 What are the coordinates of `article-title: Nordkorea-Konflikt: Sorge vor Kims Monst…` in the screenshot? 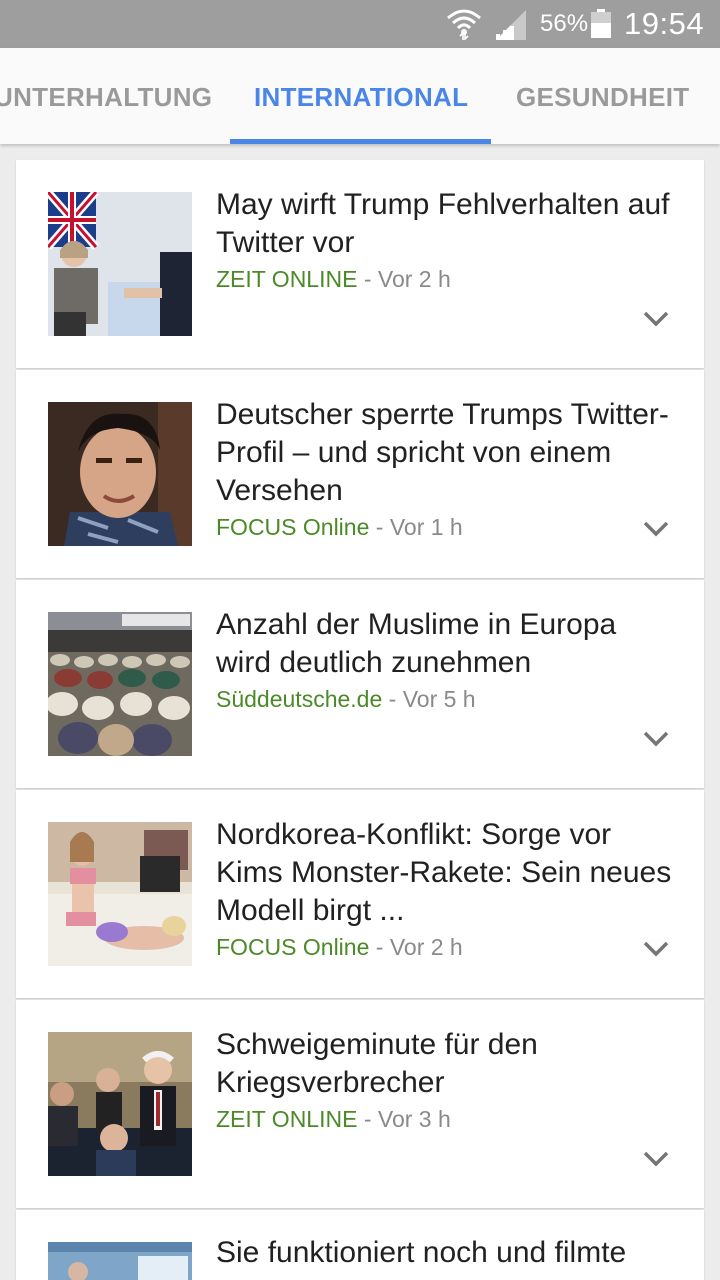 It's located at (446, 873).